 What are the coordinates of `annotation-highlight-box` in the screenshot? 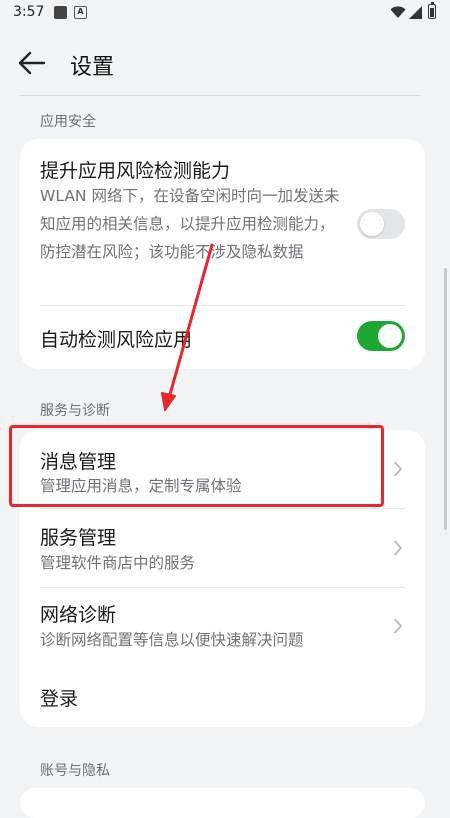 It's located at (196, 466).